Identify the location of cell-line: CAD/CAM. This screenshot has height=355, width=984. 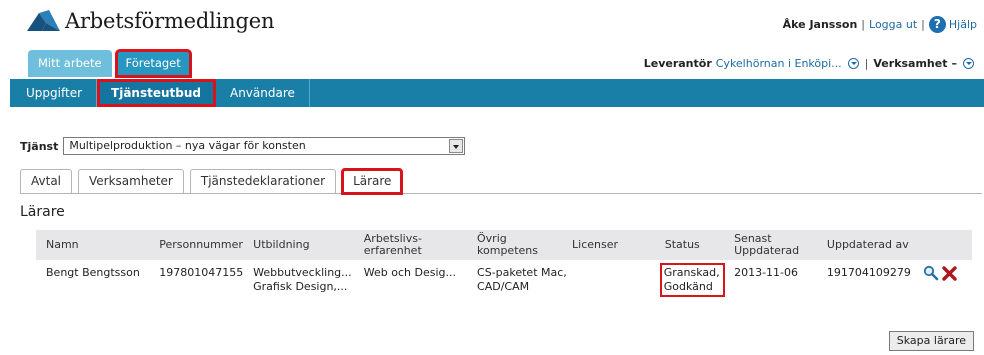
(503, 286).